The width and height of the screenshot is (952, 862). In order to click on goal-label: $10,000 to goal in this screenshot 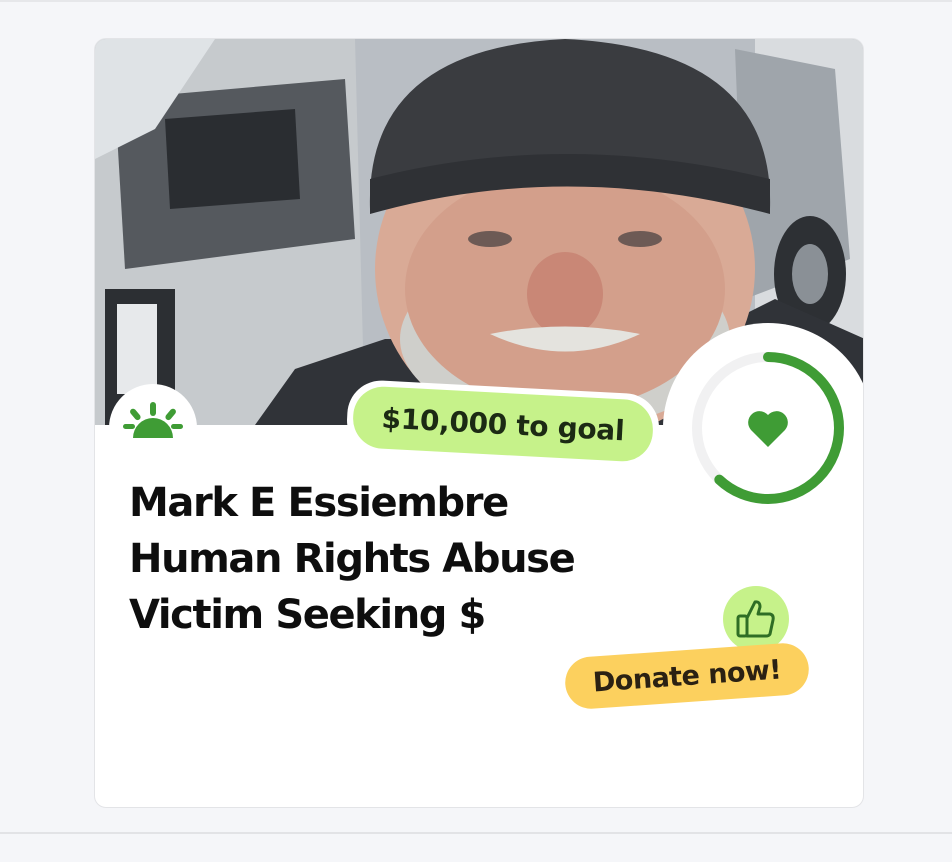, I will do `click(503, 424)`.